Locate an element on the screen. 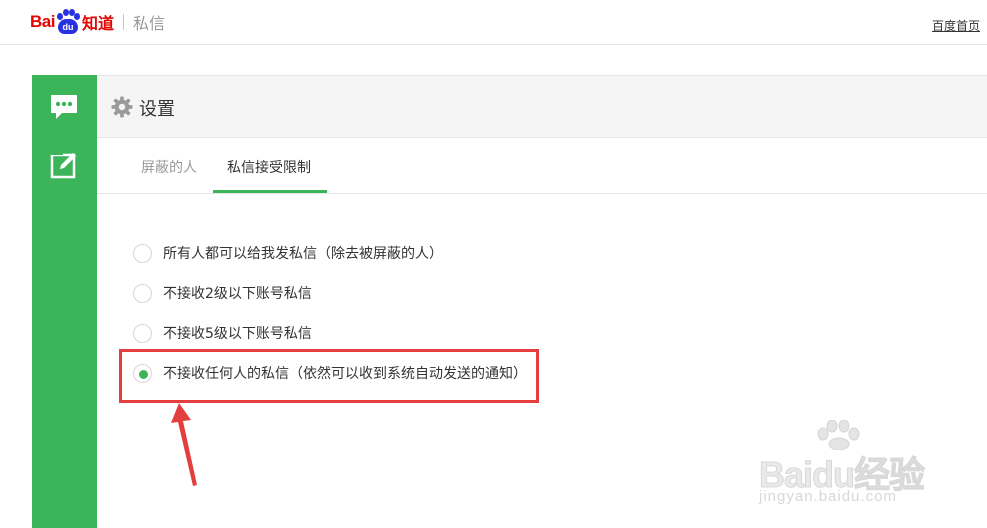 This screenshot has height=528, width=987. annotation-highlight-box is located at coordinates (329, 376).